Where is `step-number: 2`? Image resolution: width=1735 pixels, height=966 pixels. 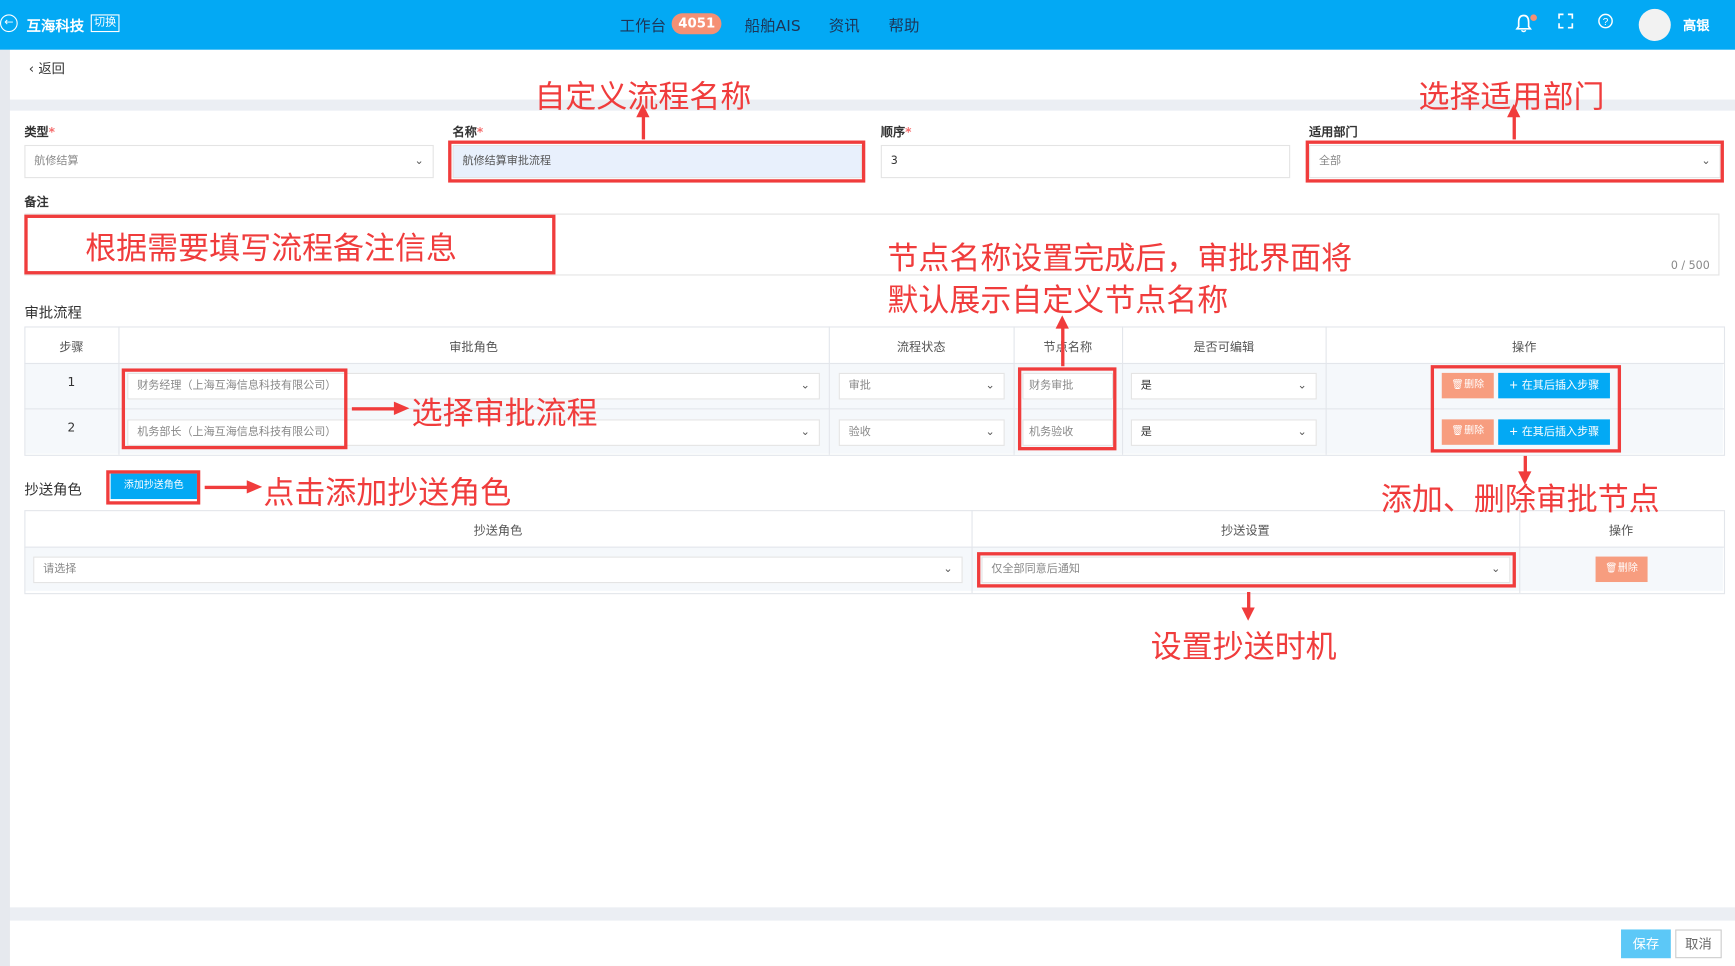
step-number: 2 is located at coordinates (71, 427).